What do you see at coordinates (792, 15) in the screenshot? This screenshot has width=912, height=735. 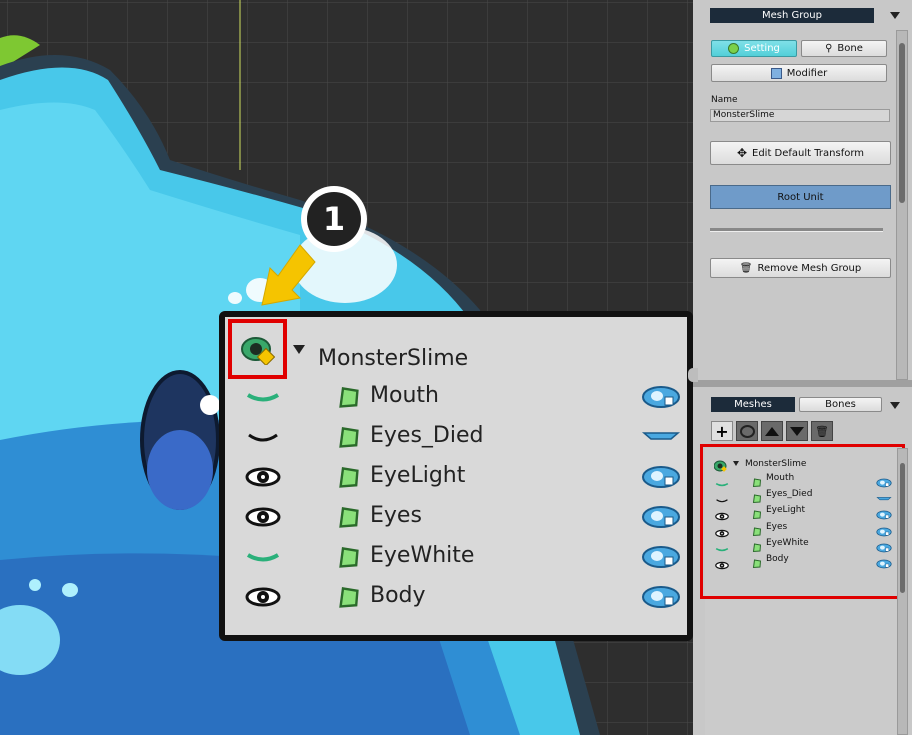 I see `tab-mesh-group: Mesh Group` at bounding box center [792, 15].